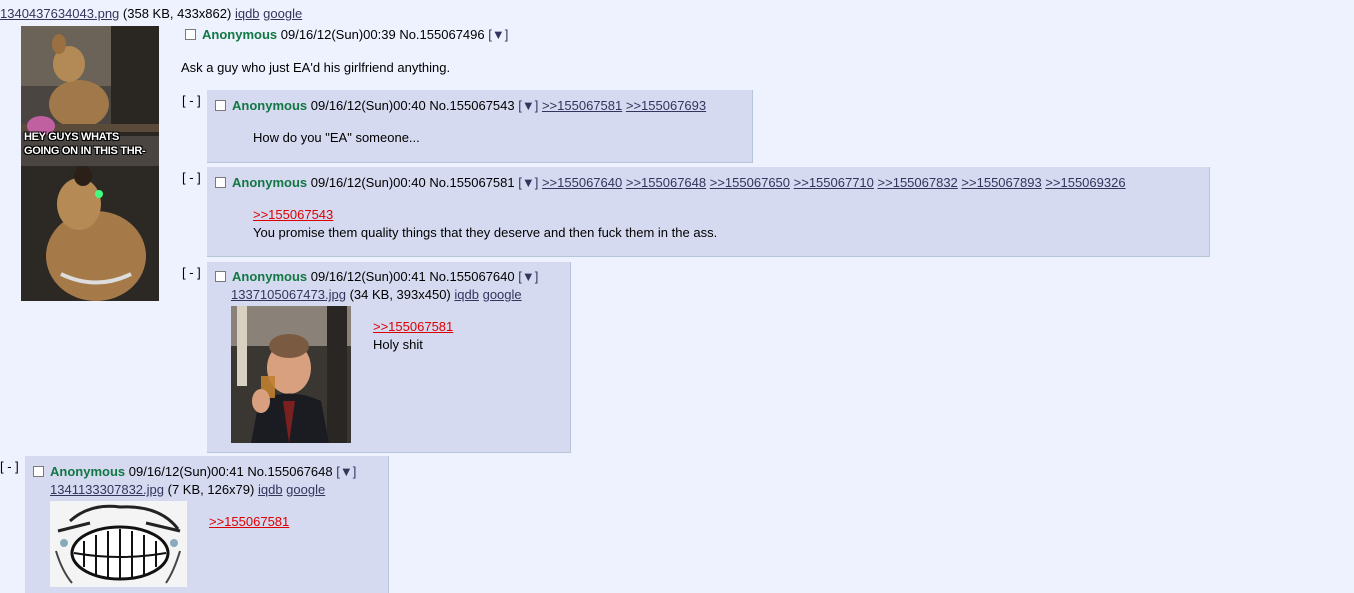  I want to click on reply-3-file-link: 1337105067473.jpg, so click(288, 294).